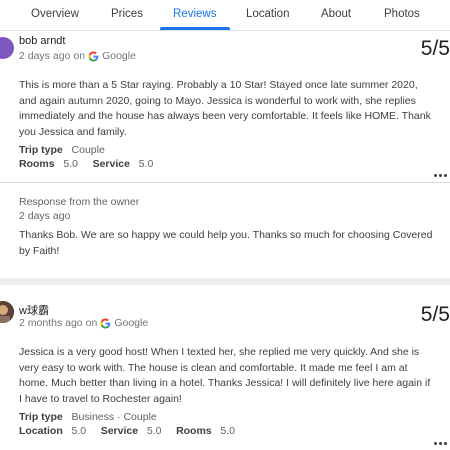 The image size is (450, 450). Describe the element at coordinates (79, 202) in the screenshot. I see `owner-response-label: Response from the owner` at that location.